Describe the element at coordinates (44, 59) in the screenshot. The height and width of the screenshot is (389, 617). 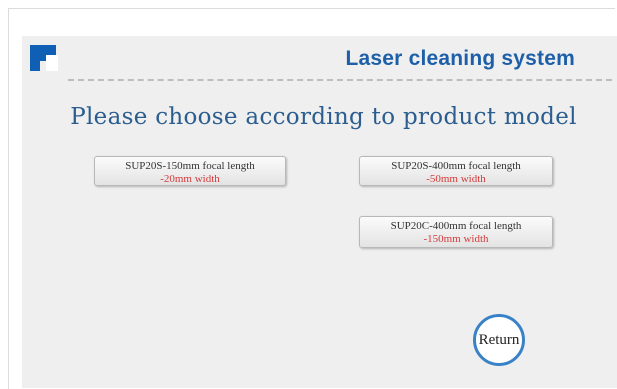
I see `brand-logo` at that location.